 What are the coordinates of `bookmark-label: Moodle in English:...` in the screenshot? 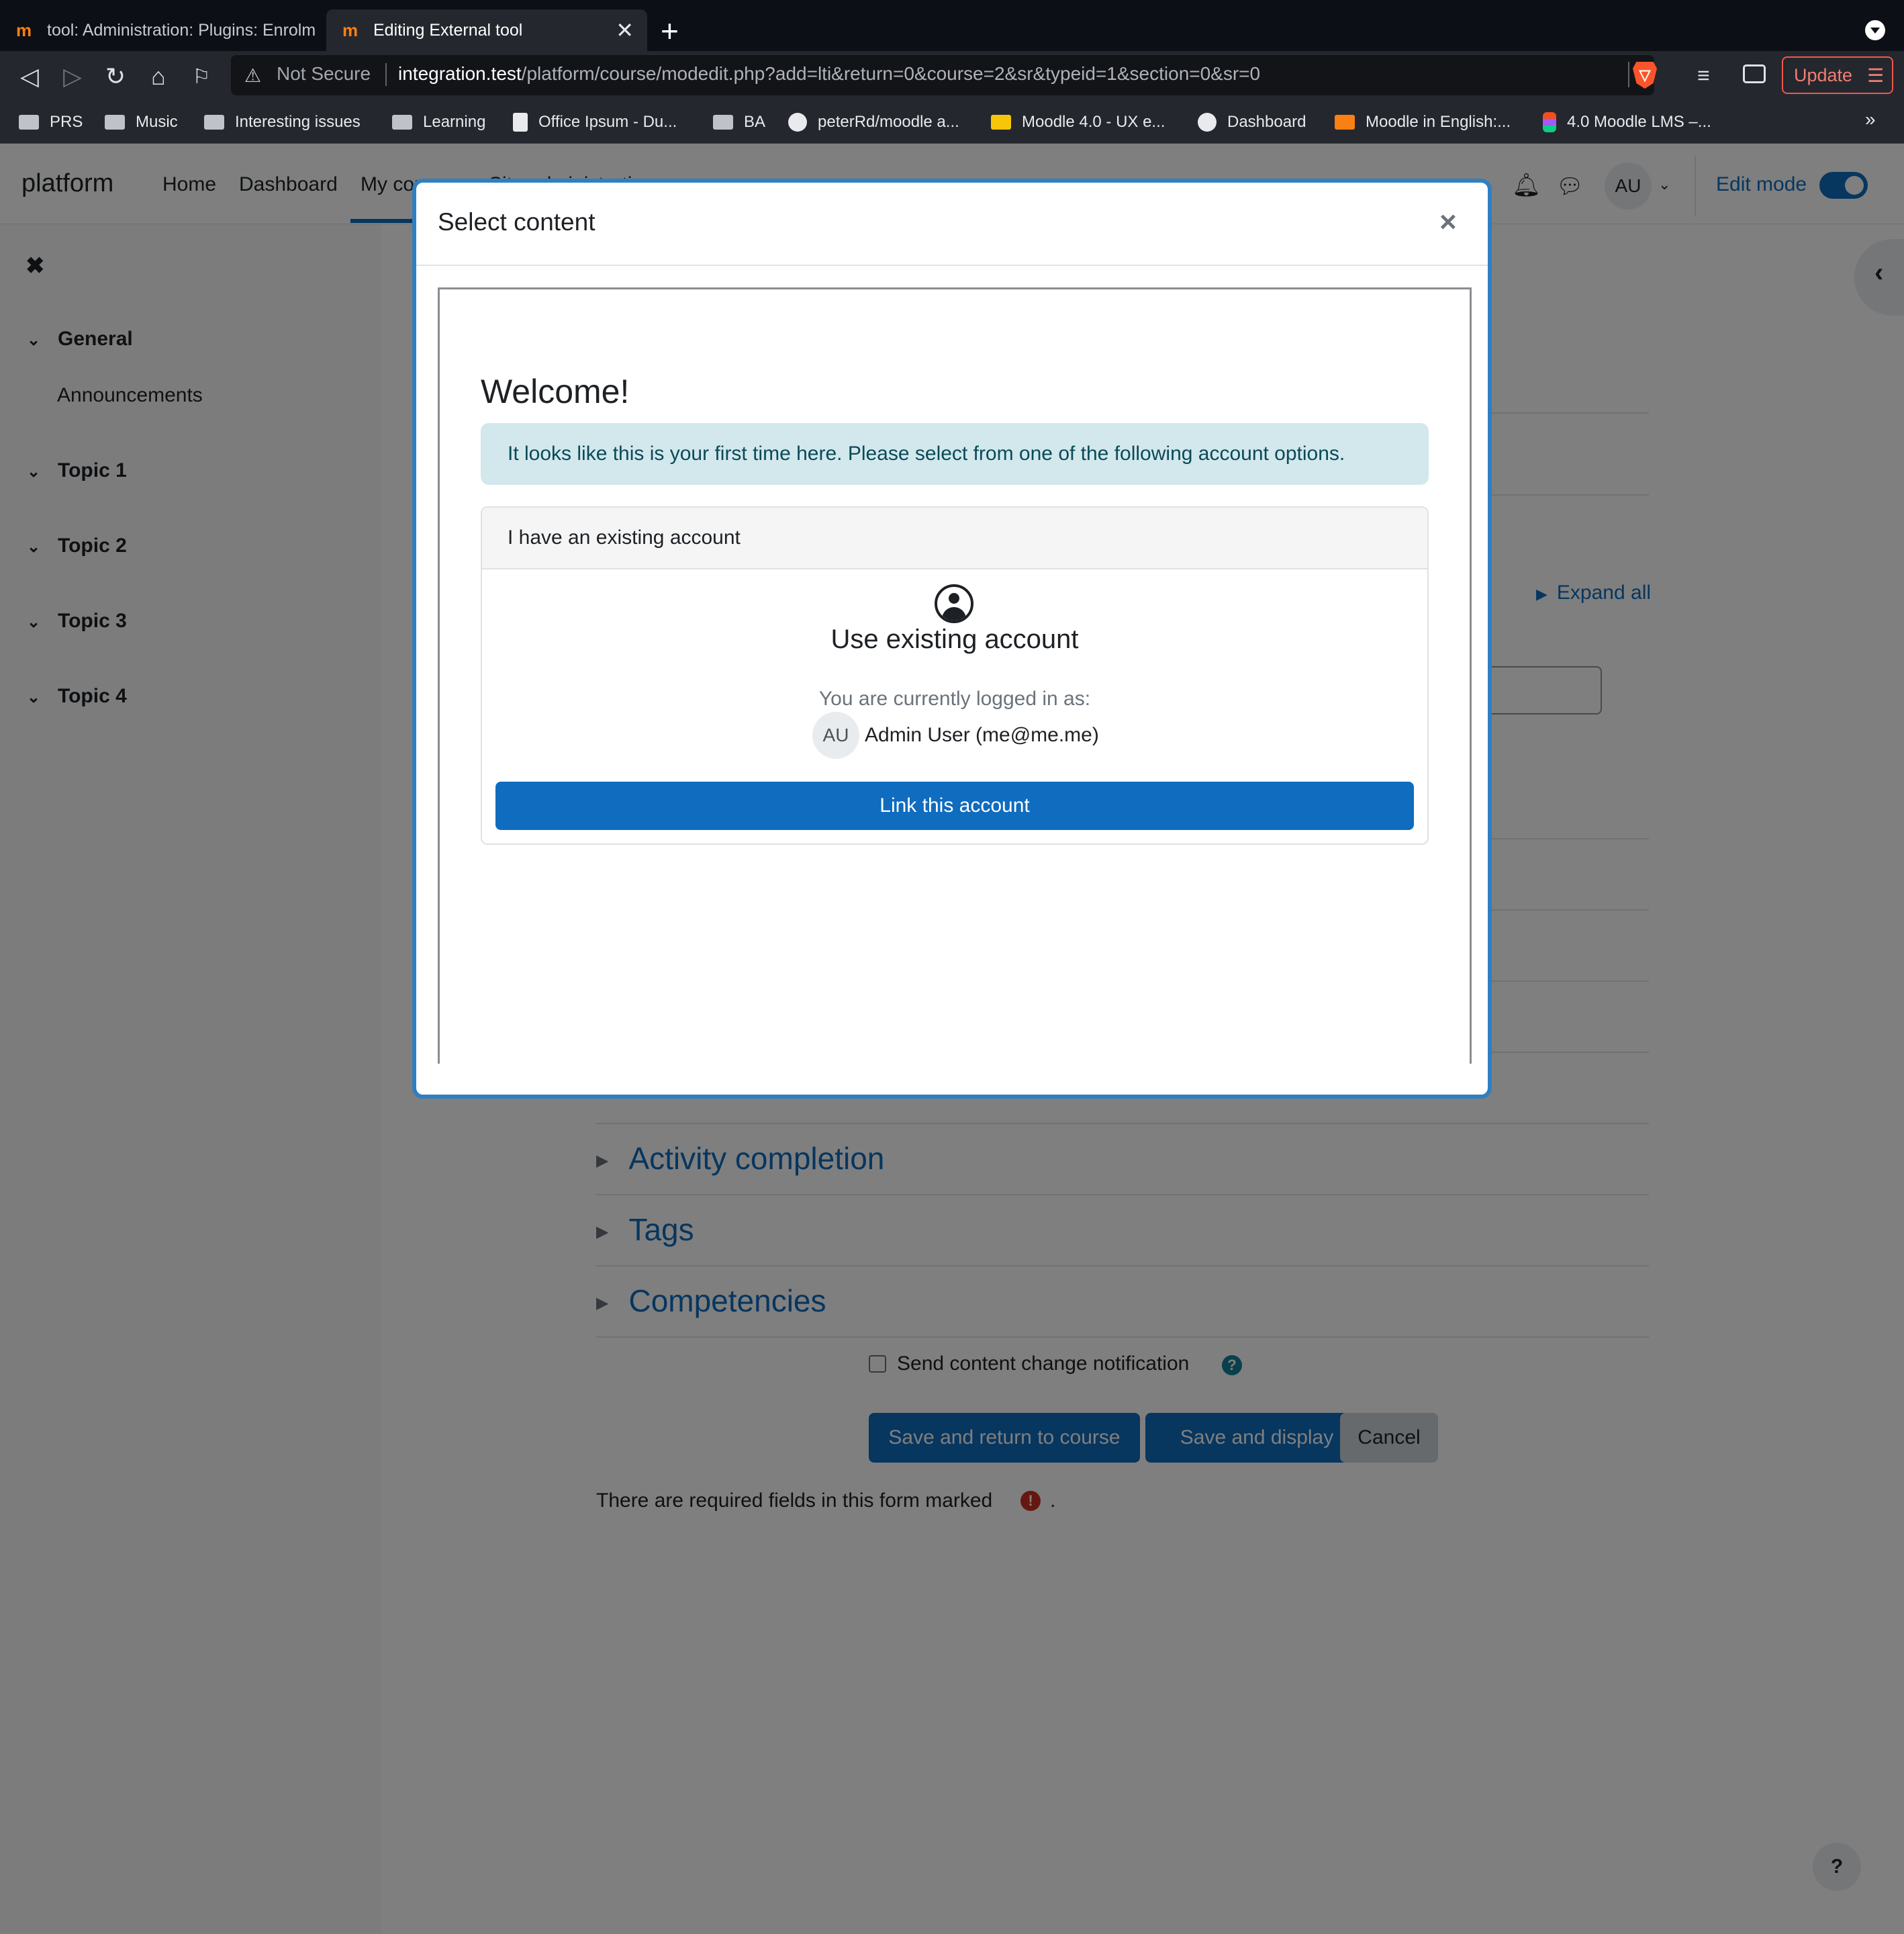 It's located at (1438, 122).